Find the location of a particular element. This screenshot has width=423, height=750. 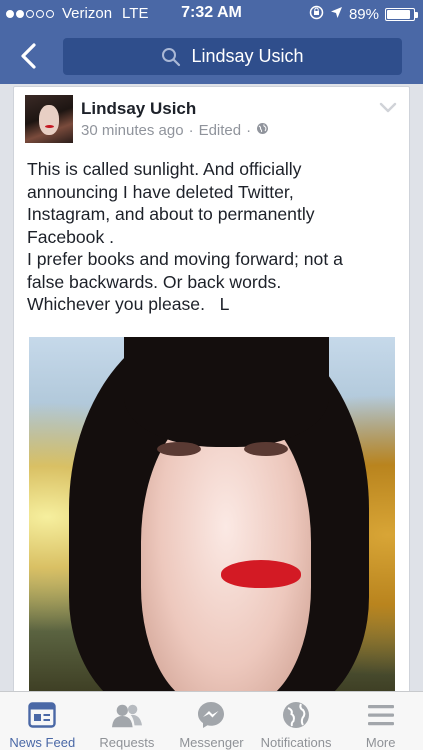

post-line: I prefer books and moving forward; not a is located at coordinates (185, 259).